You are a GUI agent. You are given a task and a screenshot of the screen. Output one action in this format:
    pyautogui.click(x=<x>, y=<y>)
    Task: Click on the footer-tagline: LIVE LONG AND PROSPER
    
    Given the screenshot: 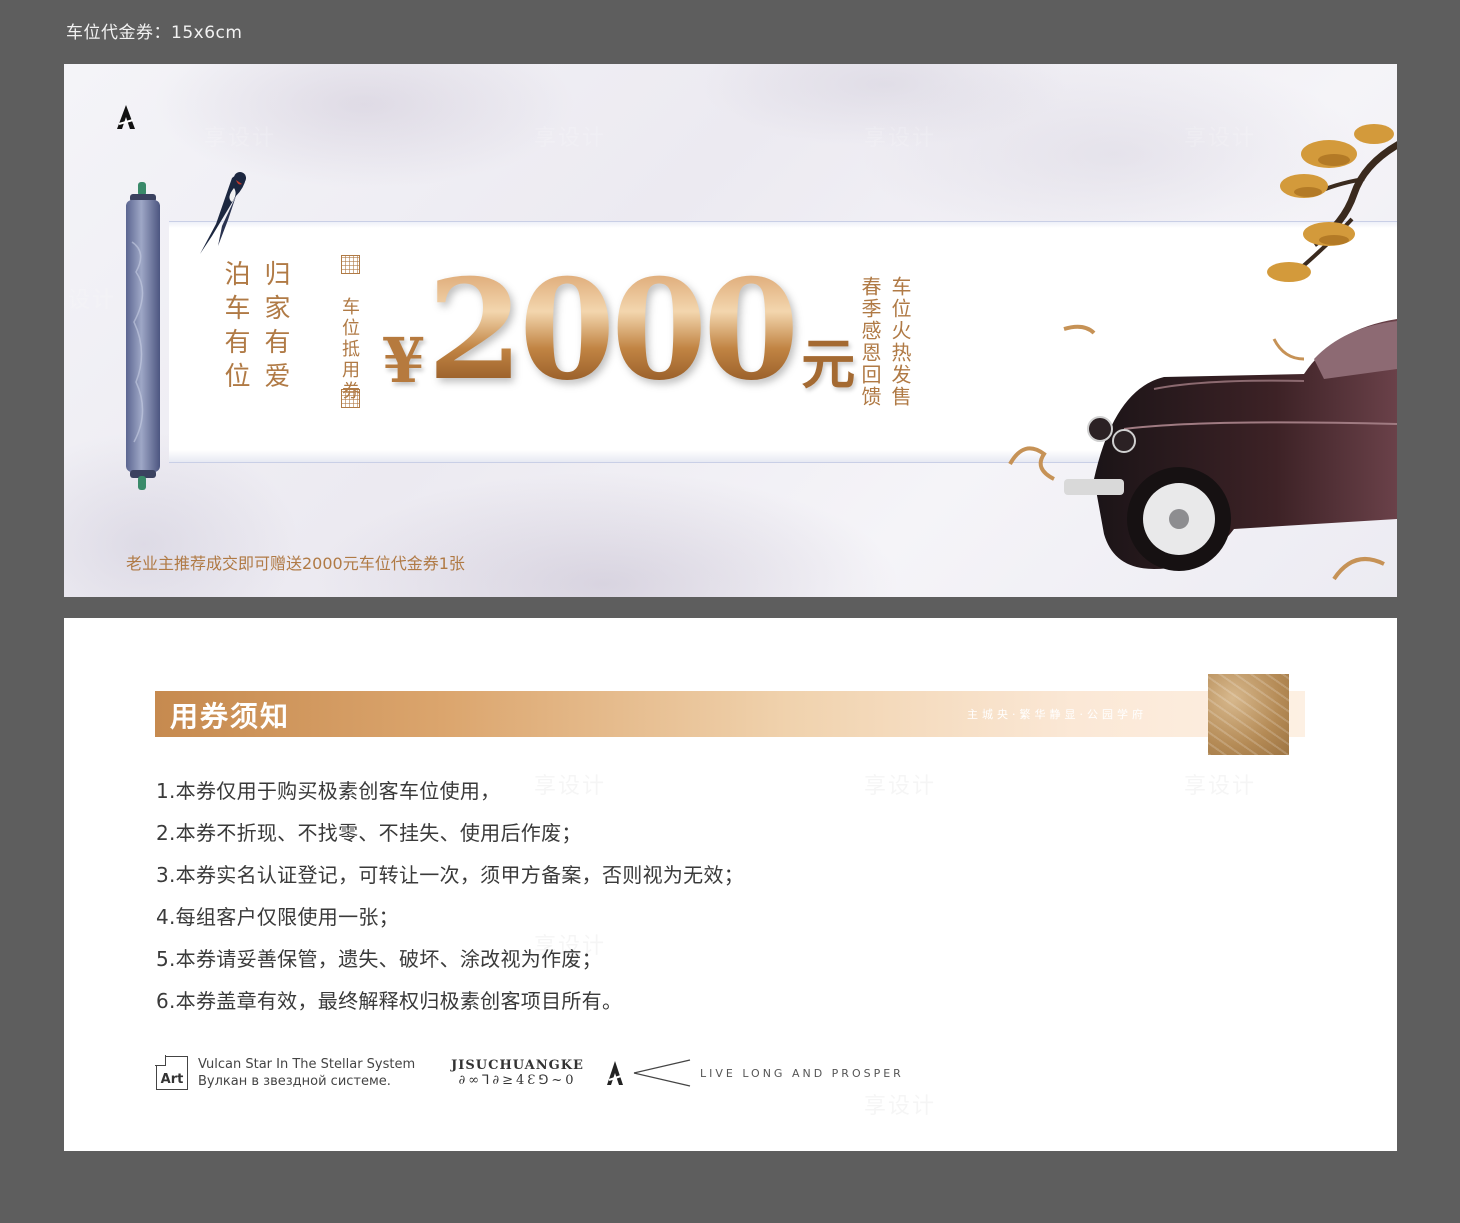 What is the action you would take?
    pyautogui.click(x=801, y=1073)
    